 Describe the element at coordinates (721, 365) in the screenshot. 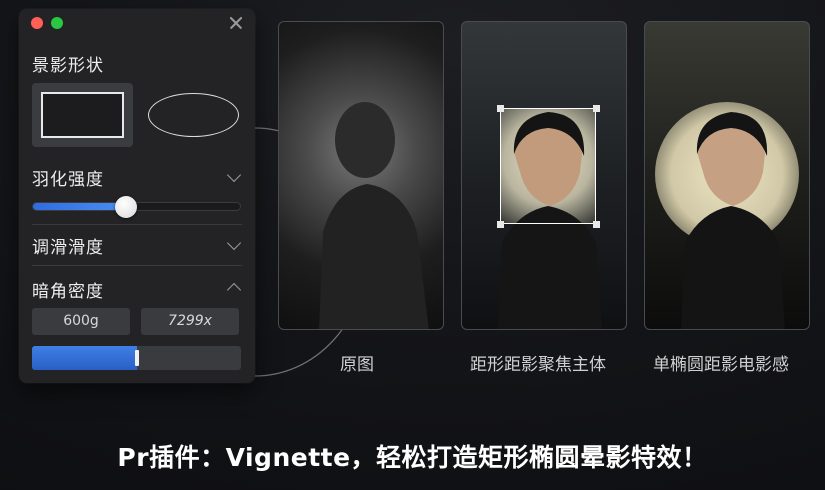

I see `caption-ellipse-vignette: 单椭圆距影电影感` at that location.